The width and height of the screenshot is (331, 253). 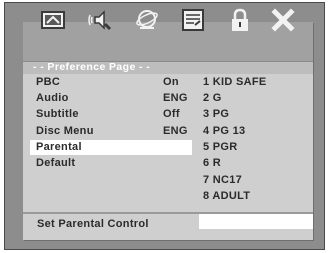 What do you see at coordinates (224, 131) in the screenshot?
I see `parental-option: 4 PG 13` at bounding box center [224, 131].